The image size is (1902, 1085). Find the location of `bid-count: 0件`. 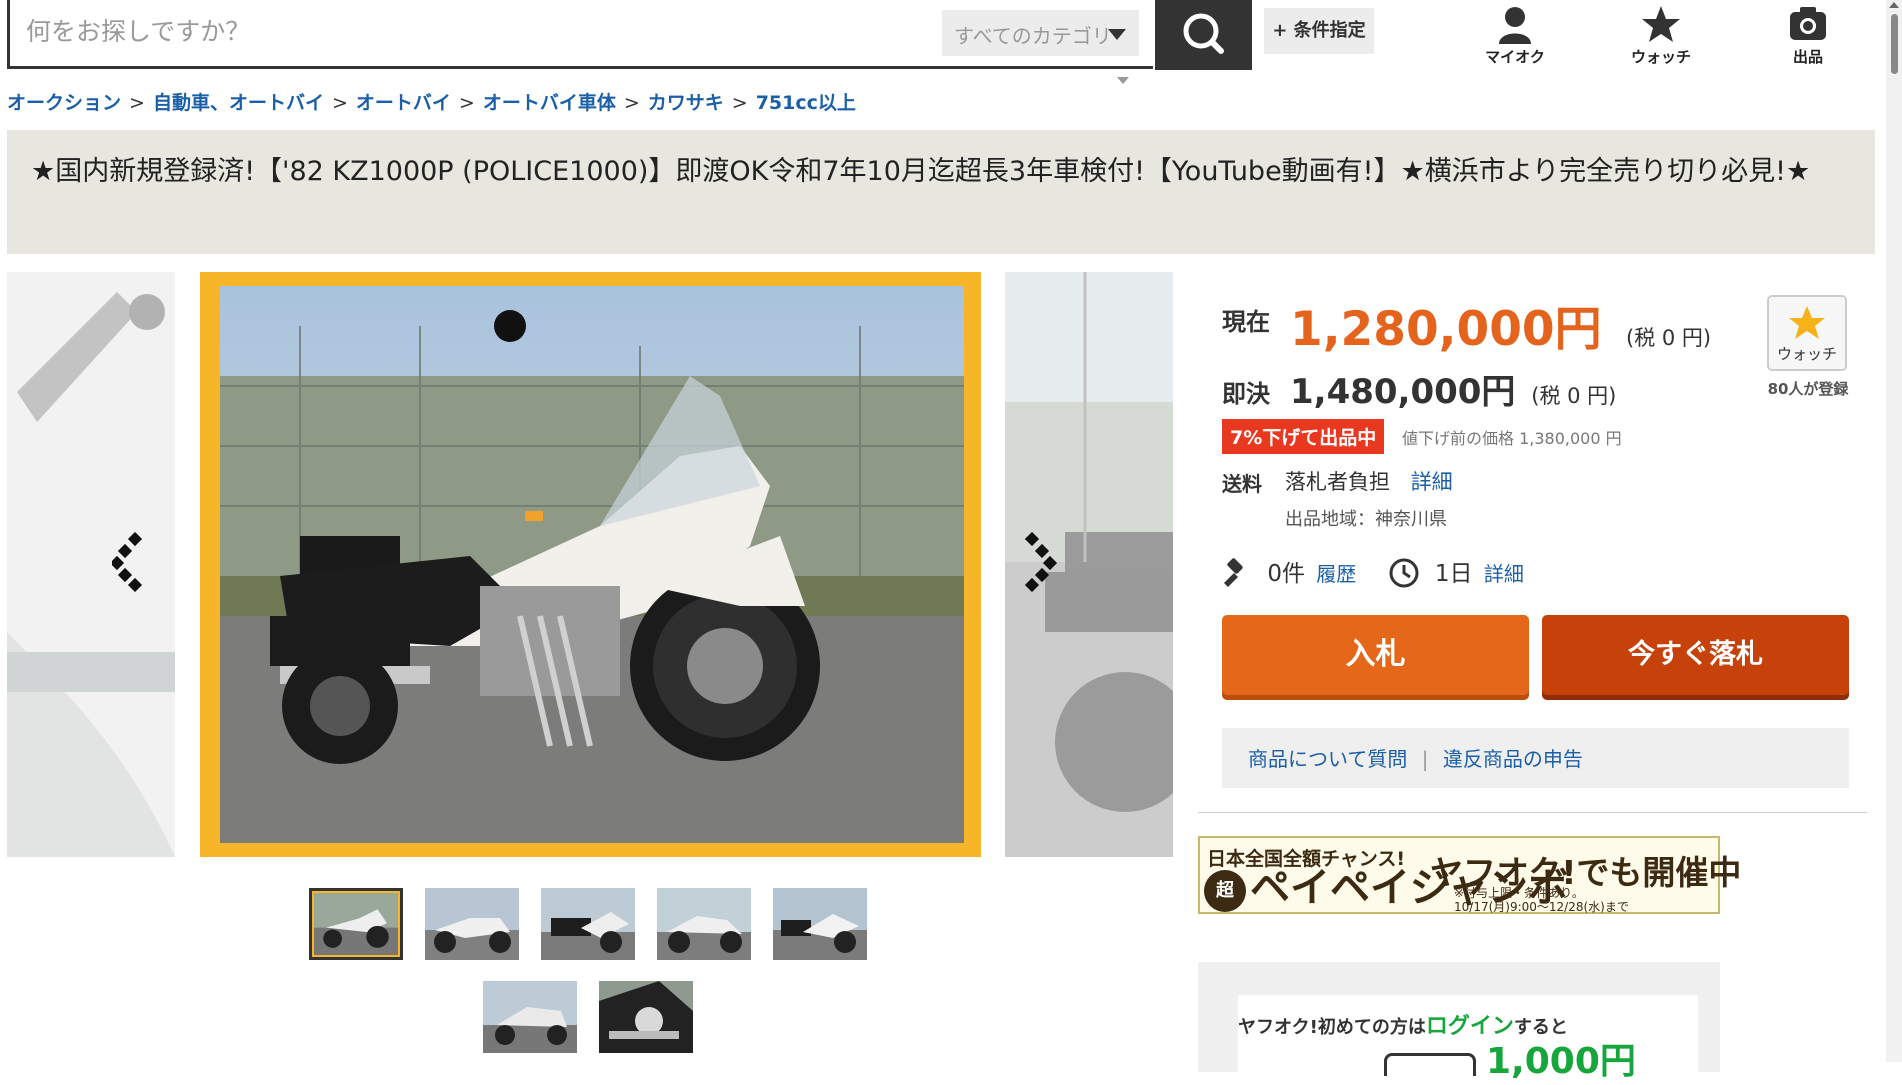

bid-count: 0件 is located at coordinates (1286, 574).